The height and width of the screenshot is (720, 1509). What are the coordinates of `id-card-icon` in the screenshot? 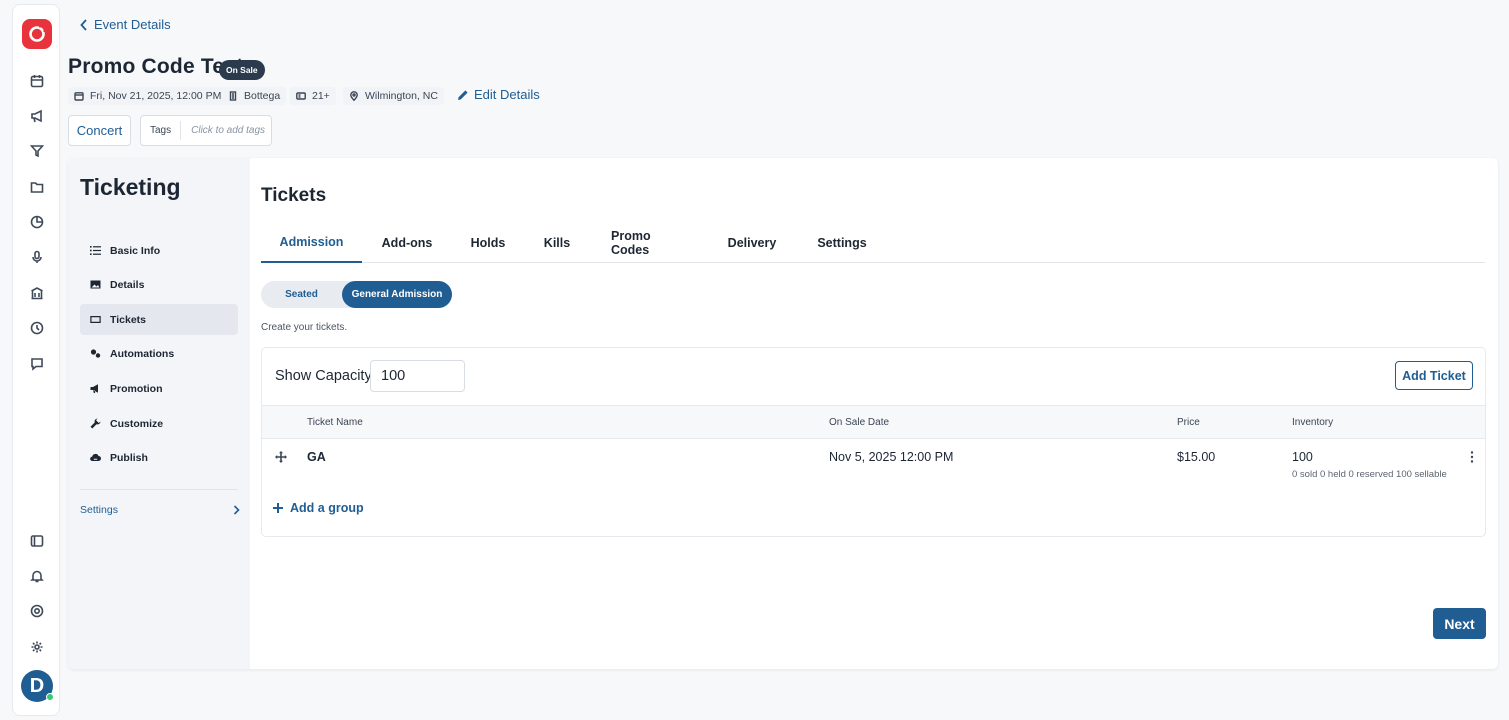 It's located at (301, 96).